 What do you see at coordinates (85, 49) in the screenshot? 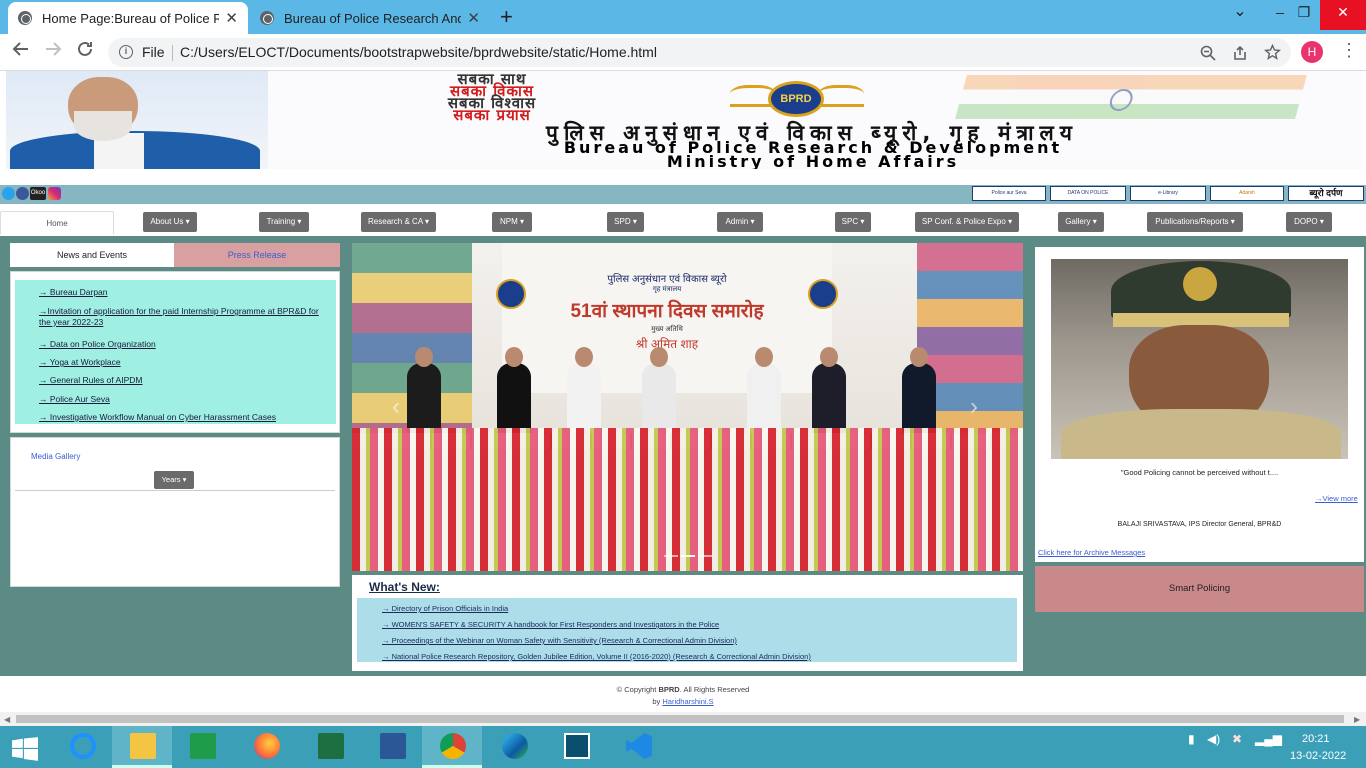
I see `reload-icon` at bounding box center [85, 49].